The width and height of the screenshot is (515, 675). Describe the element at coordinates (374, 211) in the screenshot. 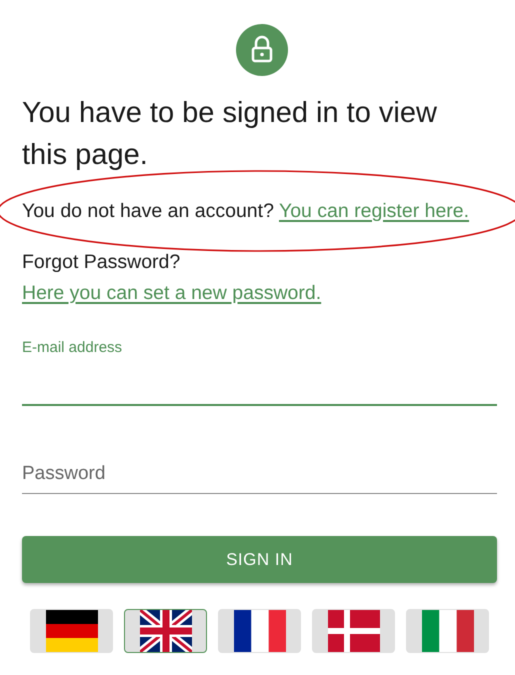

I see `register-link: You can register here.` at that location.